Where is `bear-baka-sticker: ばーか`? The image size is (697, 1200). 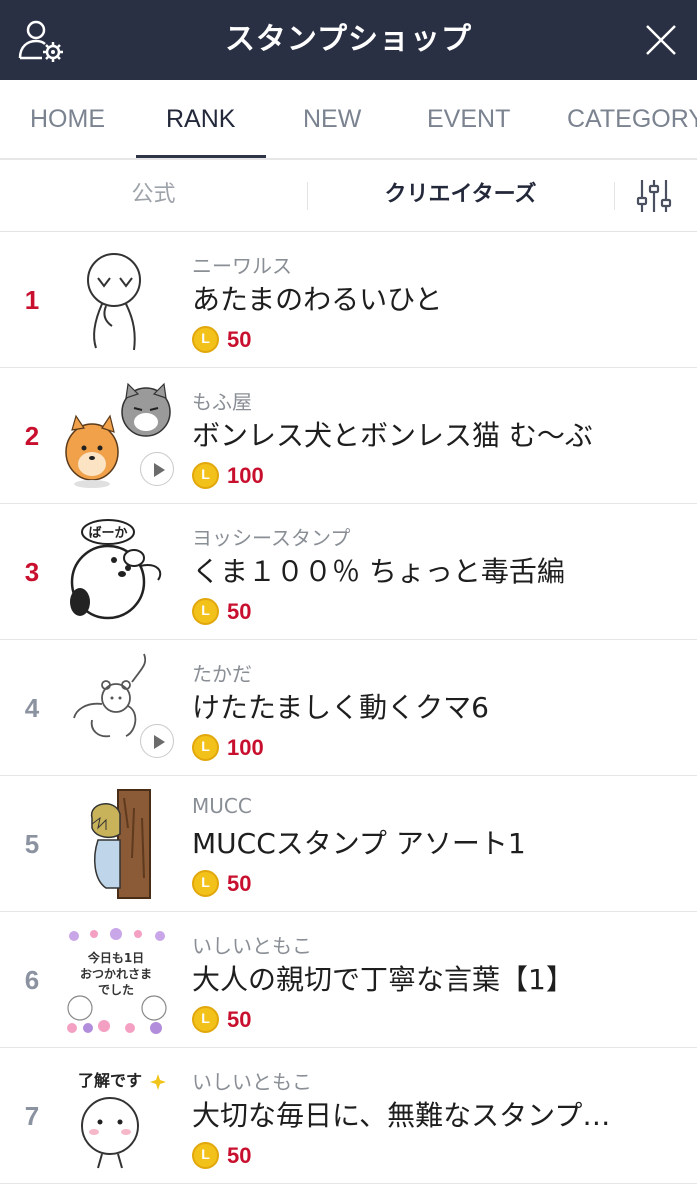
bear-baka-sticker: ばーか is located at coordinates (116, 569).